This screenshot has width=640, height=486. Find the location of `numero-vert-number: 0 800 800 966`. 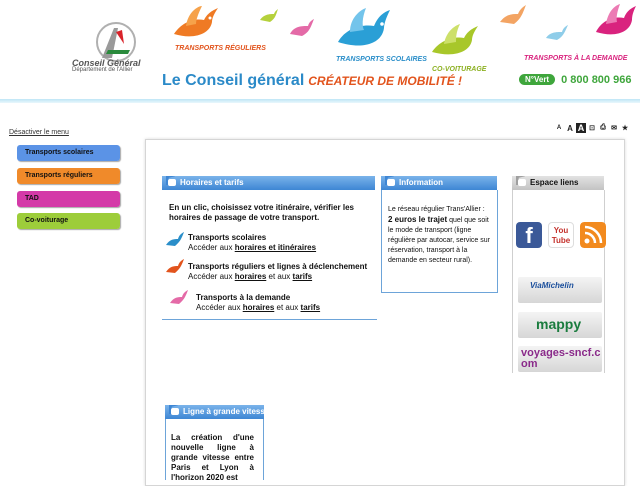

numero-vert-number: 0 800 800 966 is located at coordinates (596, 79).